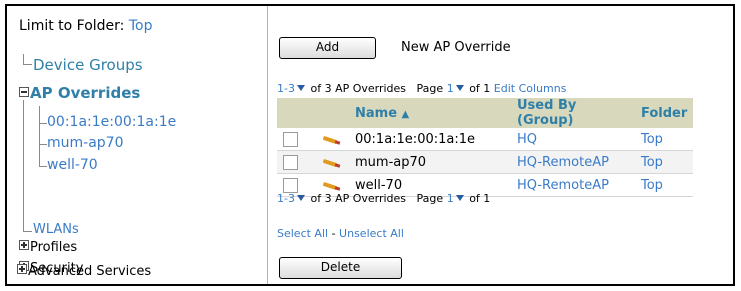  What do you see at coordinates (88, 65) in the screenshot?
I see `tree-item-device-groups: Device Groups` at bounding box center [88, 65].